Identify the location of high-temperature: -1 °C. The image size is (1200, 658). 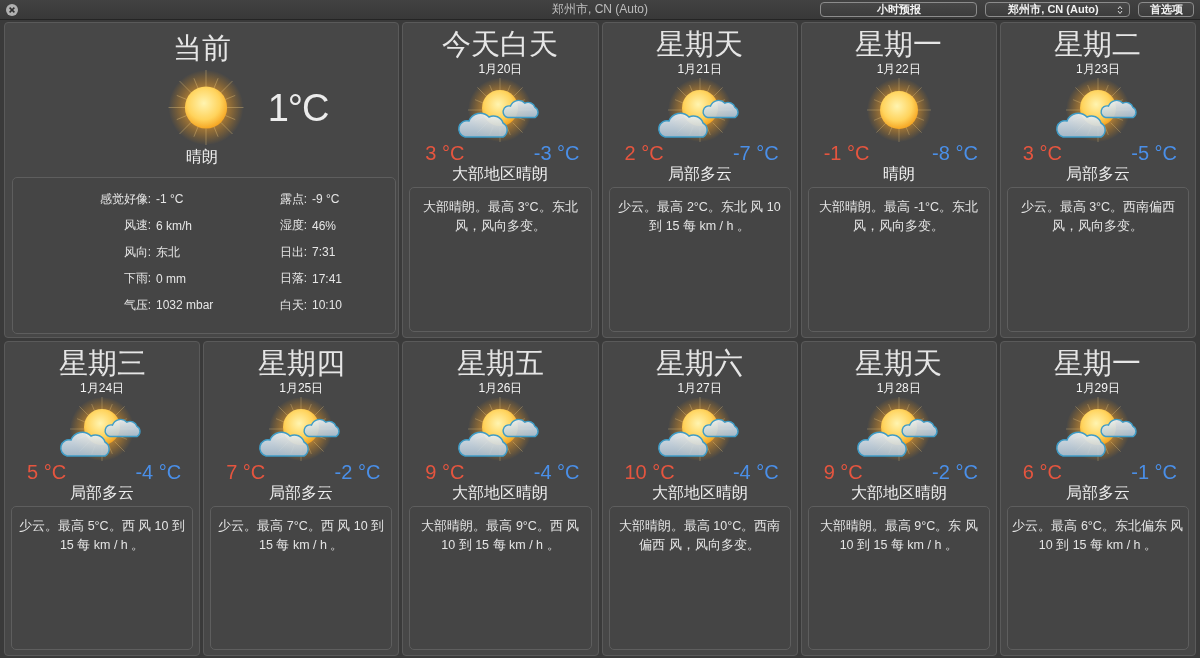
(846, 153).